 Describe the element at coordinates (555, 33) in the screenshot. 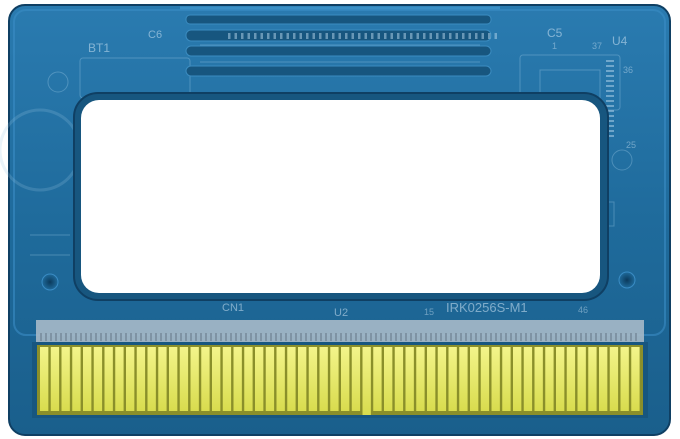

I see `silk-c5: C5` at that location.